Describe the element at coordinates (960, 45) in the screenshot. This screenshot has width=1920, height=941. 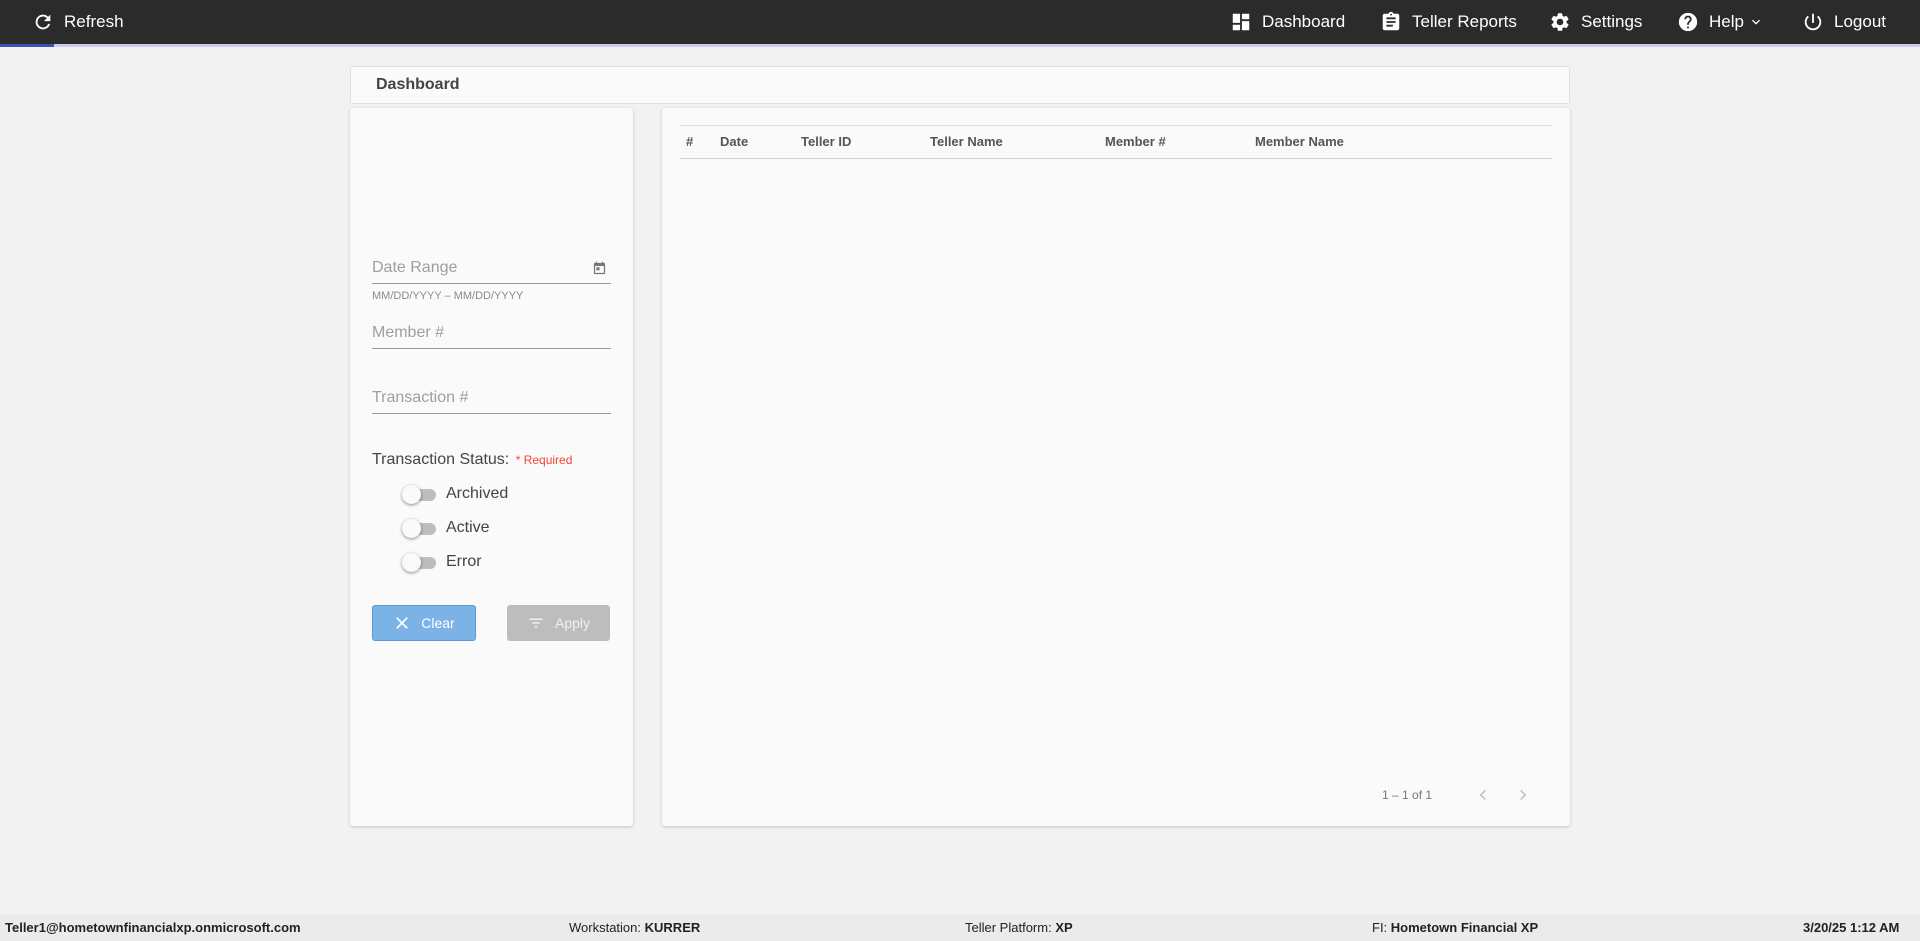
I see `loading-progress-bar` at that location.